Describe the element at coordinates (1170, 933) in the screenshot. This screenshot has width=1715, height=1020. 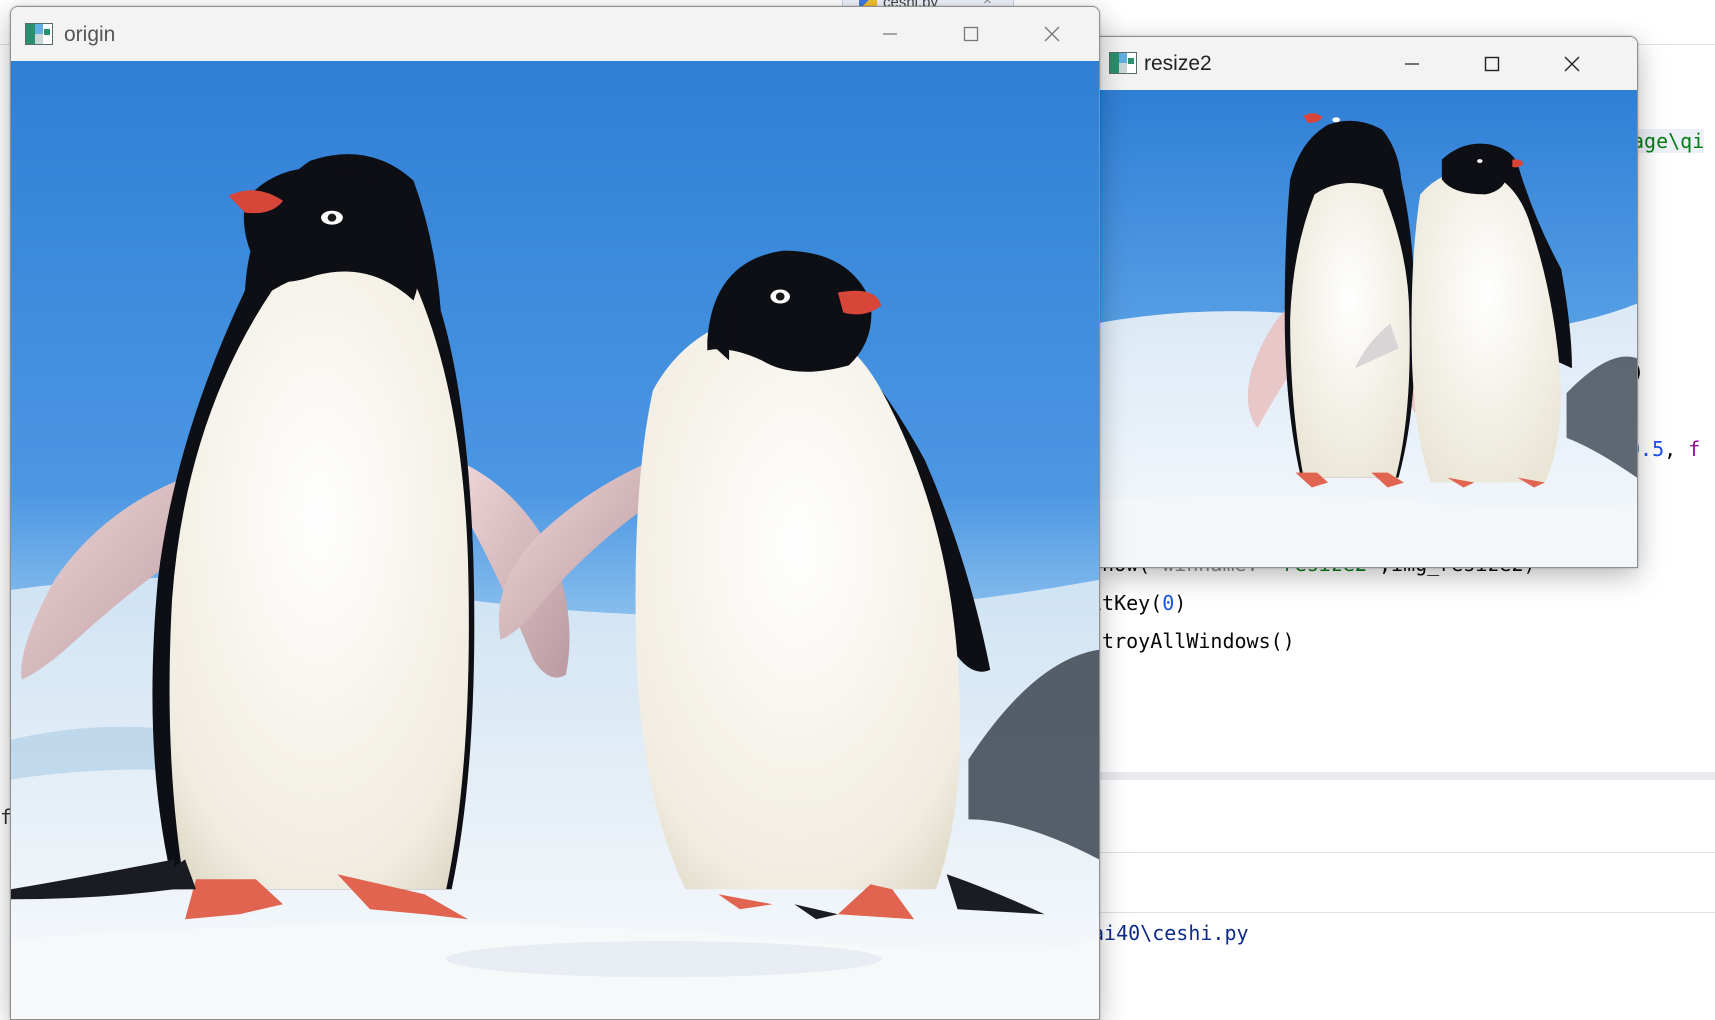
I see `console-run-path: ai40\ceshi.py` at that location.